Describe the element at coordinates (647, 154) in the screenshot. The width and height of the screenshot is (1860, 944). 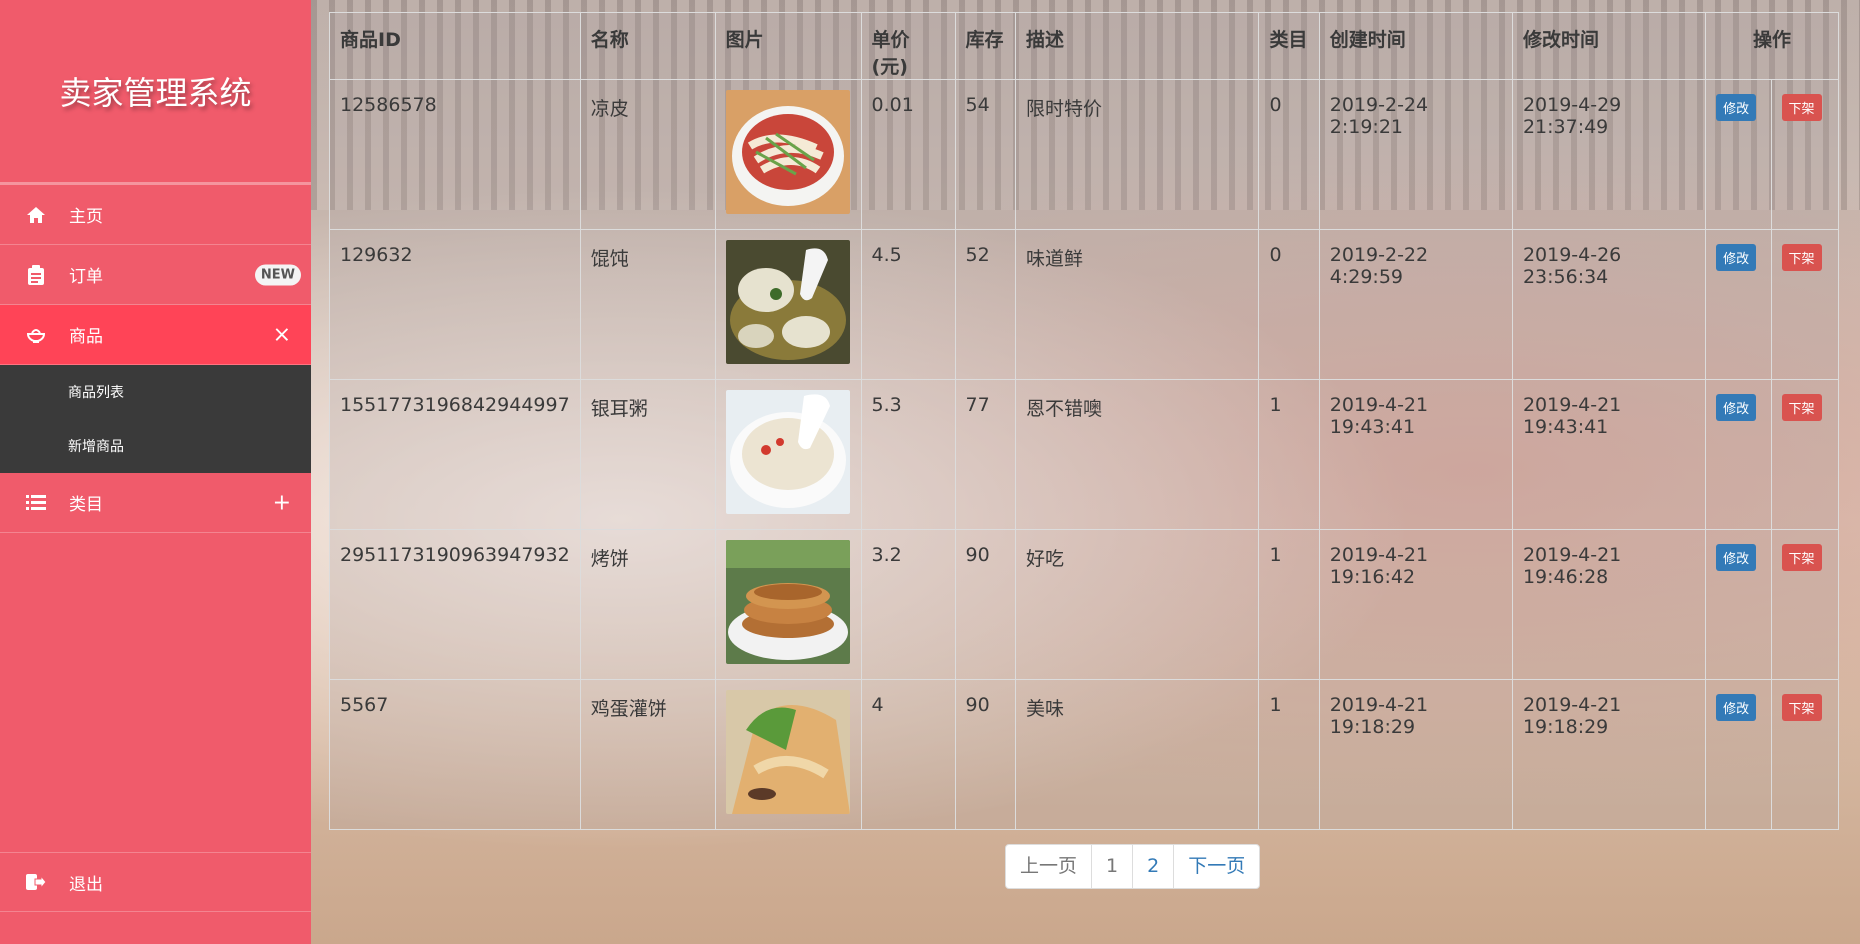
I see `cell-name: 凉皮` at that location.